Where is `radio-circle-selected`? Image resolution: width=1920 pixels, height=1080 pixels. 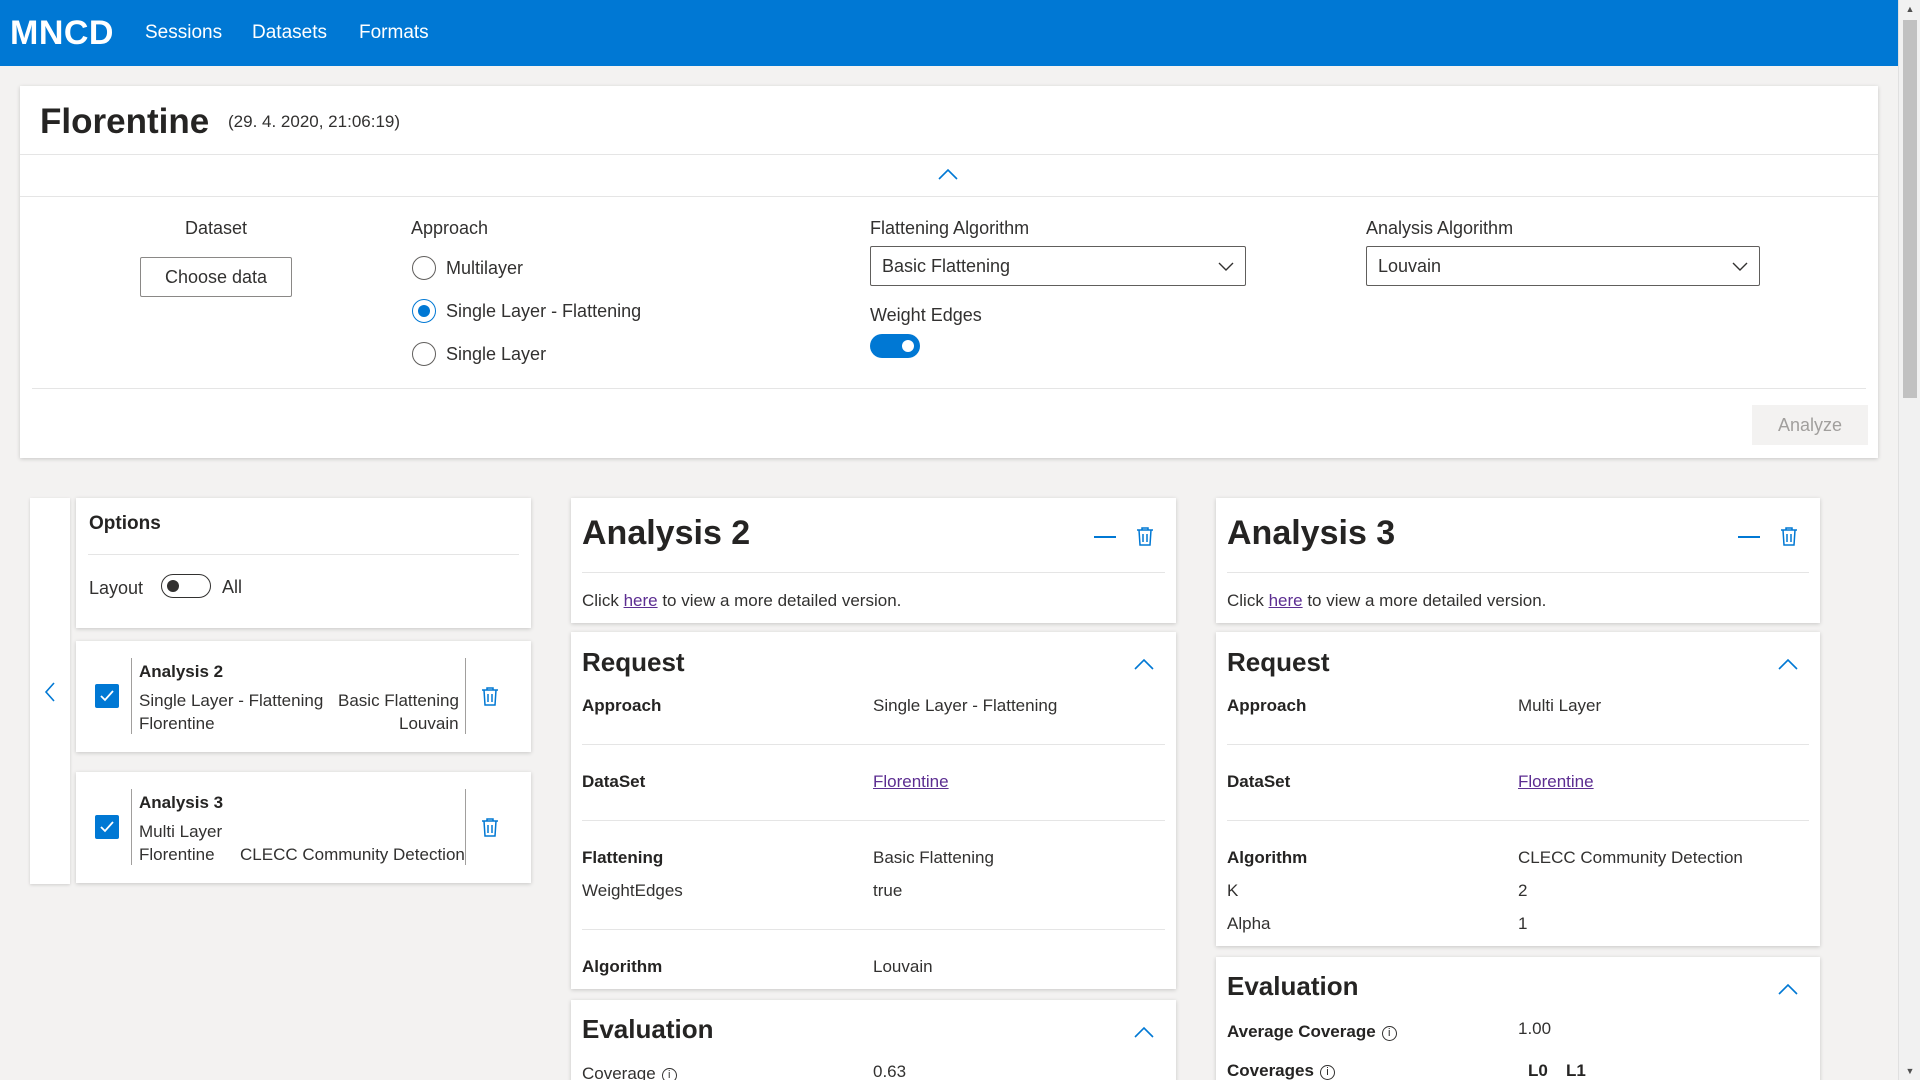 radio-circle-selected is located at coordinates (424, 311).